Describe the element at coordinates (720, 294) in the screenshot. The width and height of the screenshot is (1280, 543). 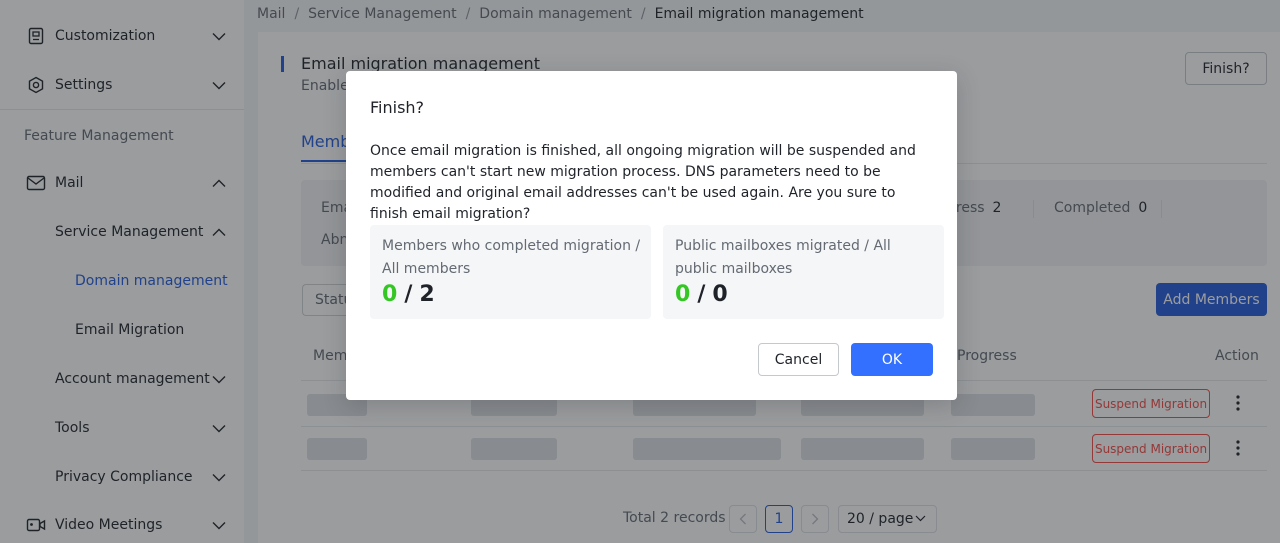
I see `mailboxes-total-count: 0` at that location.